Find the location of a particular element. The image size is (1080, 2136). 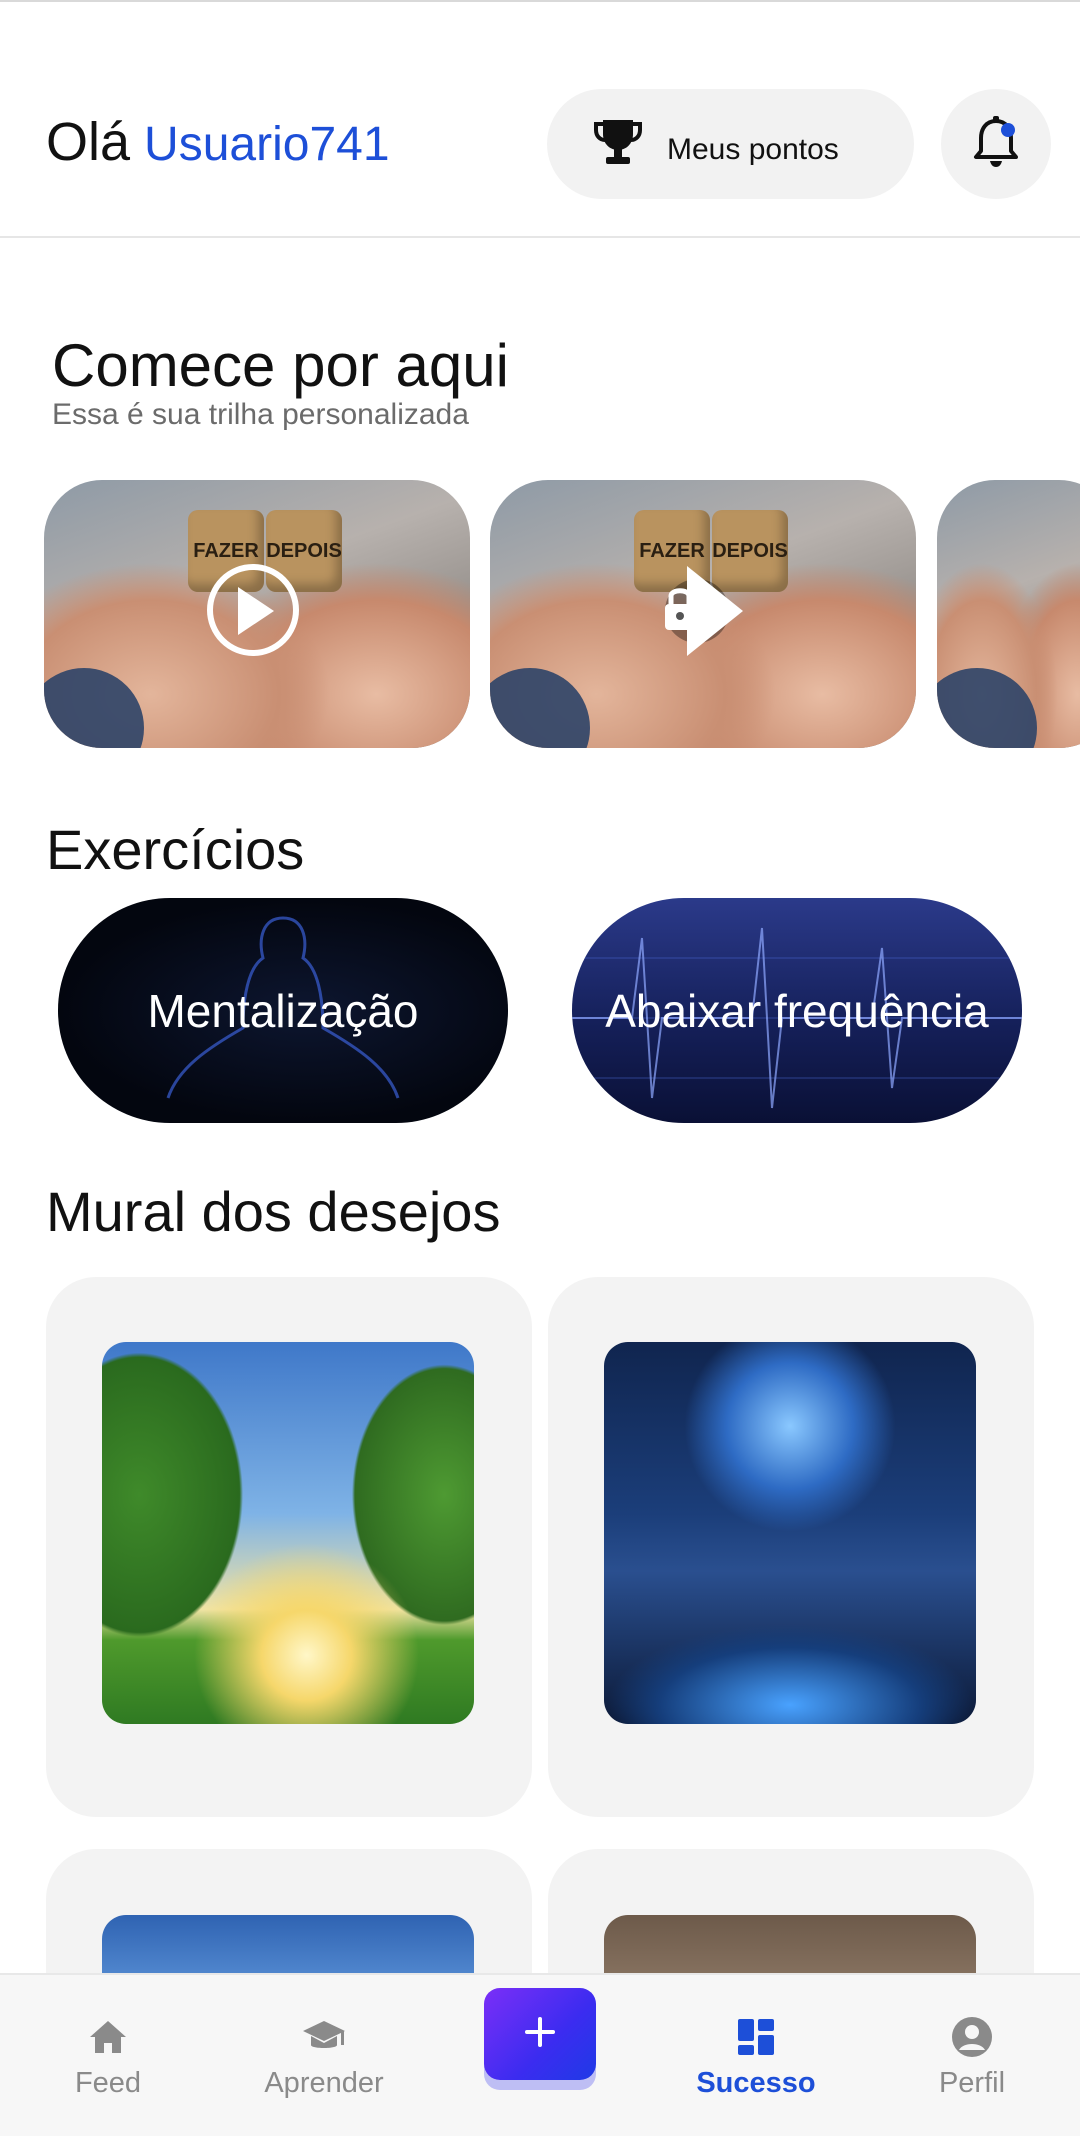

trophy-icon is located at coordinates (618, 144).